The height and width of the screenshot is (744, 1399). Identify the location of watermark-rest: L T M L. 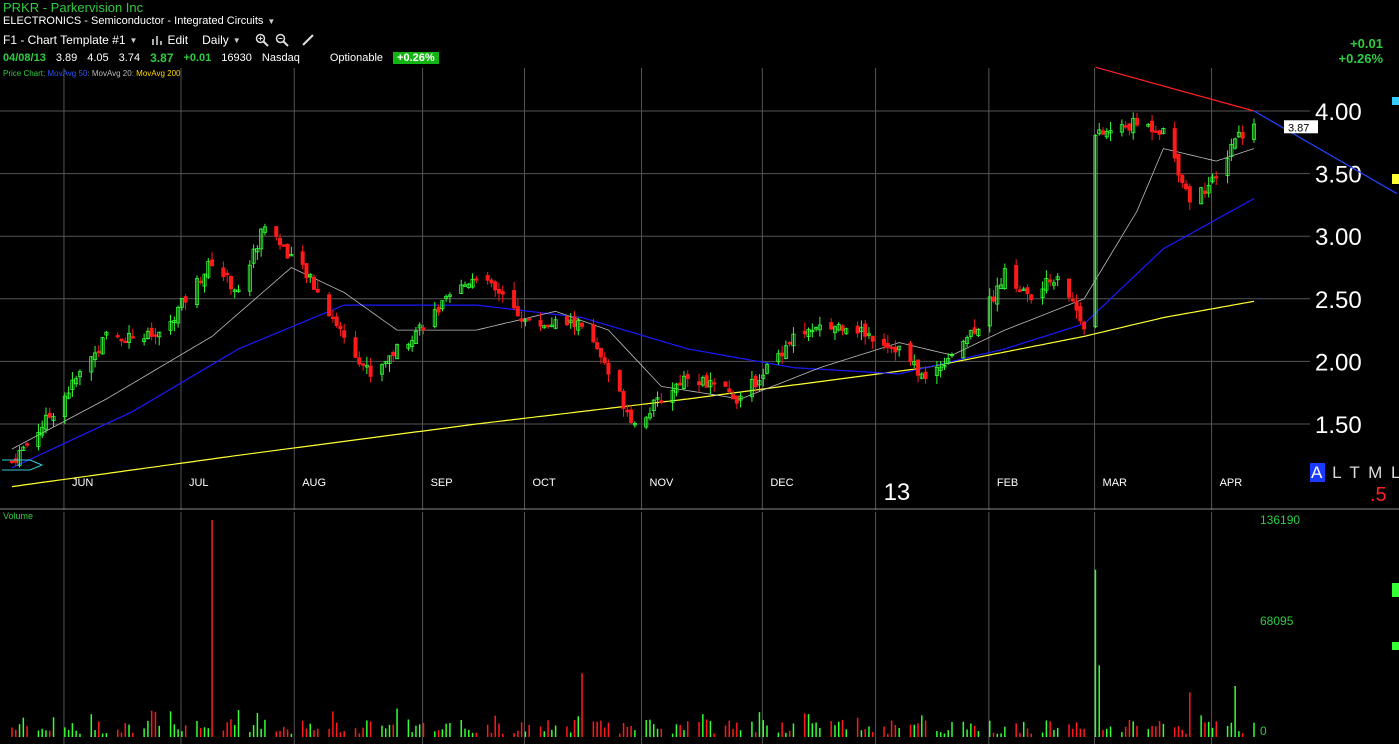
(1365, 472).